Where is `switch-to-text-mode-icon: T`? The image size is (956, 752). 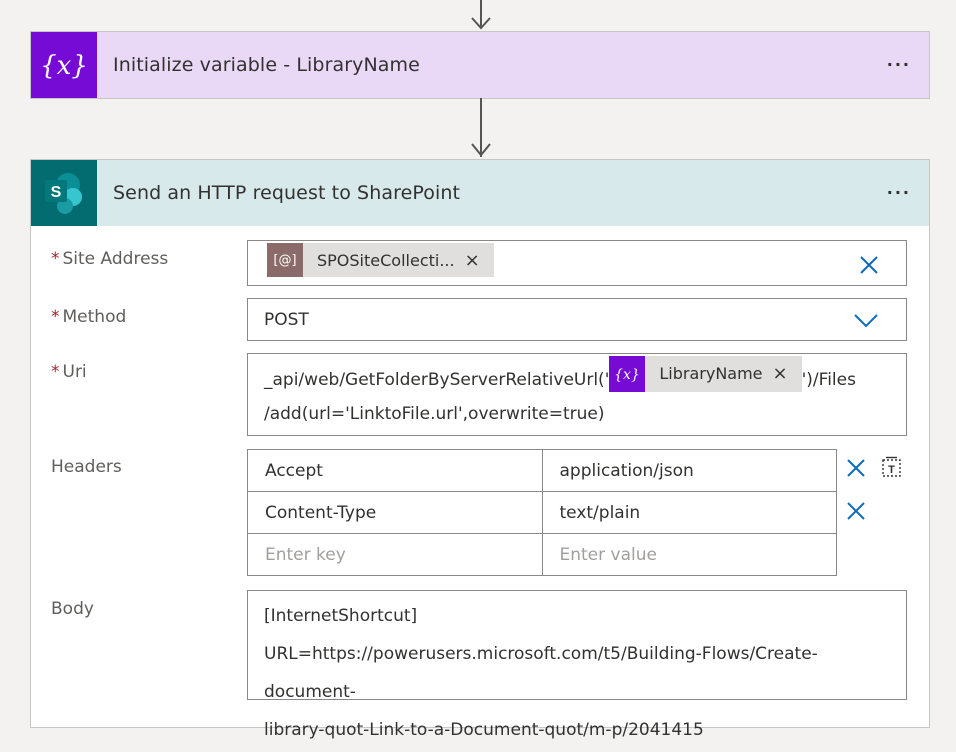 switch-to-text-mode-icon: T is located at coordinates (892, 467).